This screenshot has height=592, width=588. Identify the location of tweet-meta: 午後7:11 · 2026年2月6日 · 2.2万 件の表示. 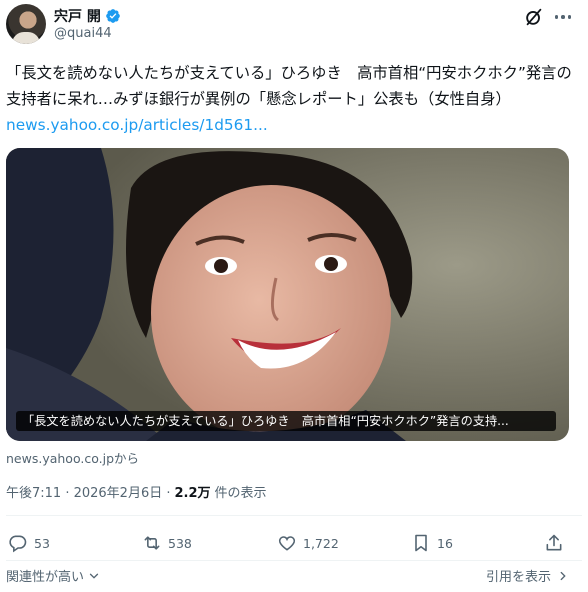
(136, 491).